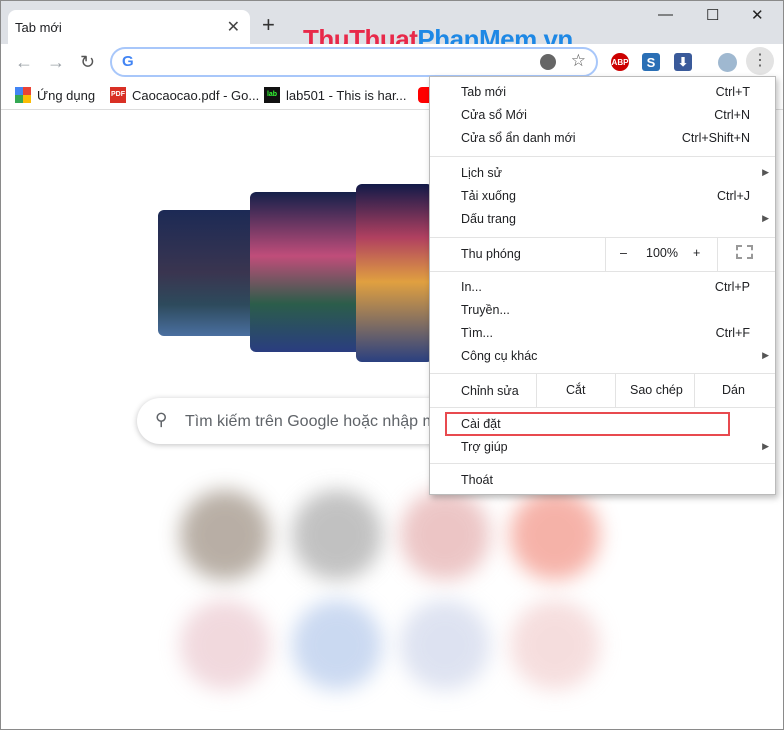 The height and width of the screenshot is (730, 784). I want to click on zoom-out-button: –, so click(623, 253).